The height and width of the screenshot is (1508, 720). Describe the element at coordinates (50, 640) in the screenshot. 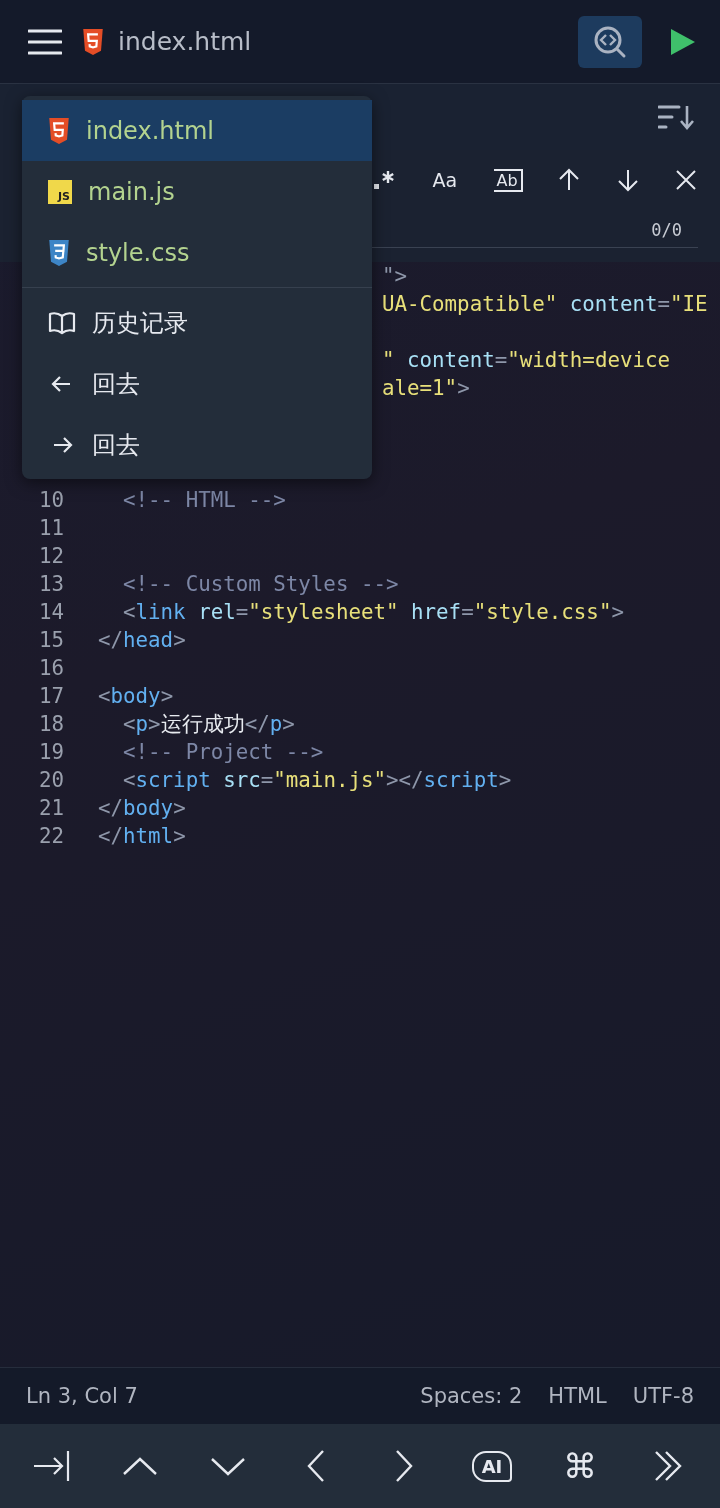

I see `line-number: 15` at that location.